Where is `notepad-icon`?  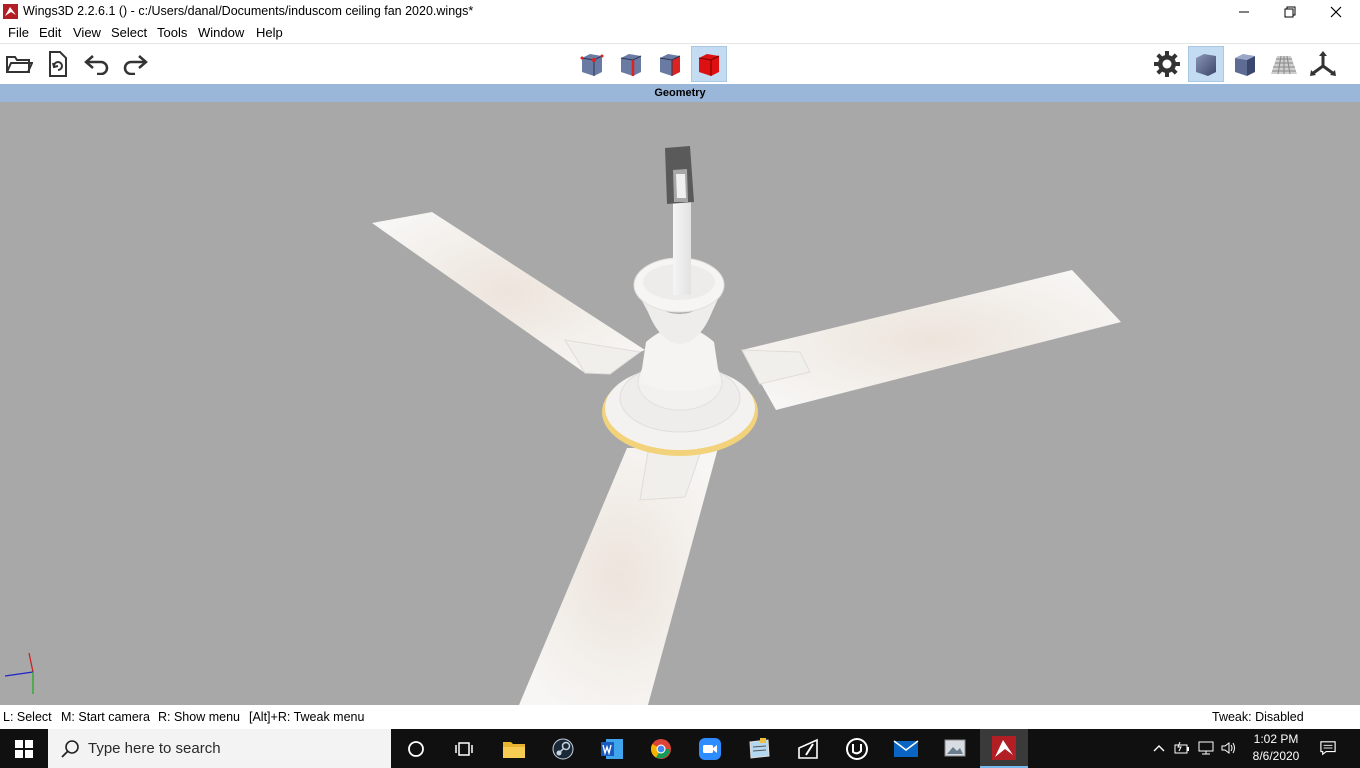
notepad-icon is located at coordinates (759, 748).